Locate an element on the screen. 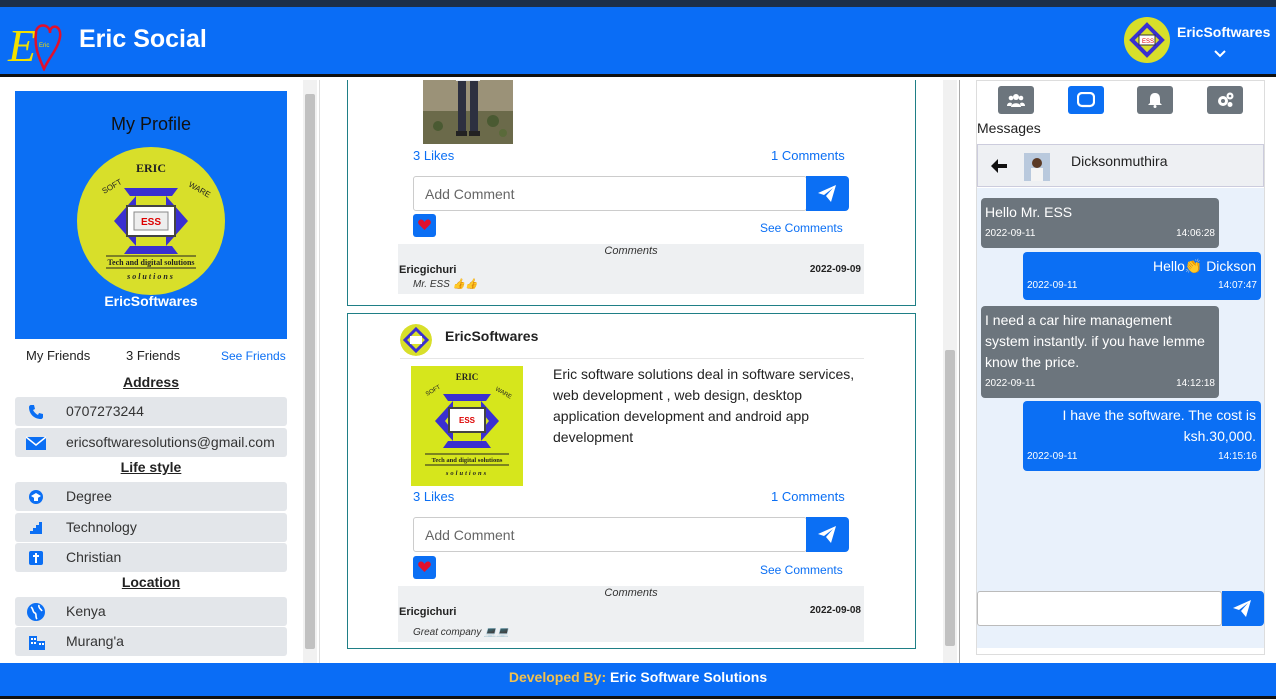  post-divider is located at coordinates (632, 358).